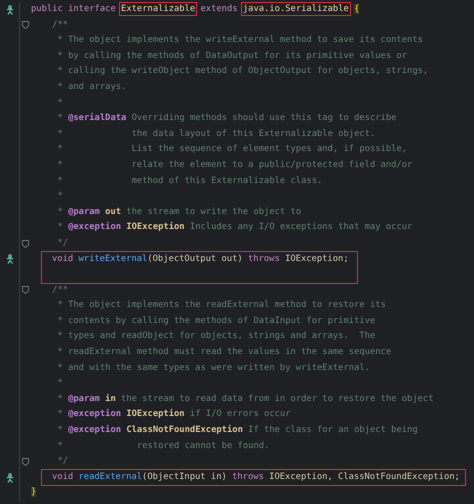 The image size is (474, 504). Describe the element at coordinates (242, 71) in the screenshot. I see `code-line: * calling the writeObject method of ObjectOutput for objects, strings,` at that location.